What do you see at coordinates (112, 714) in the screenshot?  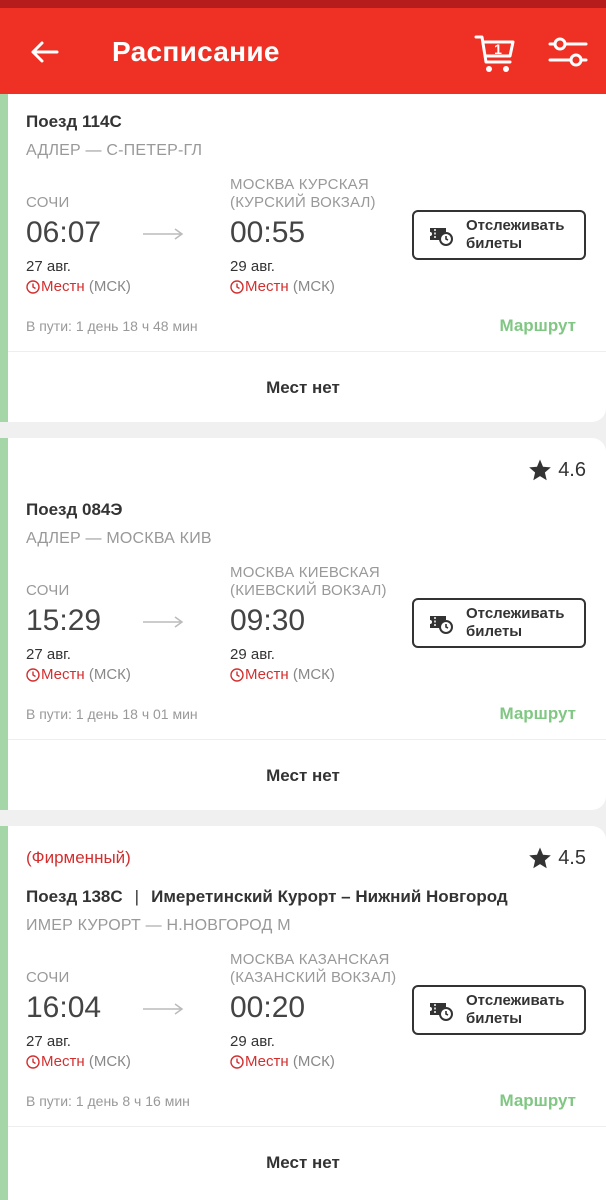 I see `travel-duration: В пути: 1 день 18 ч 01 мин` at bounding box center [112, 714].